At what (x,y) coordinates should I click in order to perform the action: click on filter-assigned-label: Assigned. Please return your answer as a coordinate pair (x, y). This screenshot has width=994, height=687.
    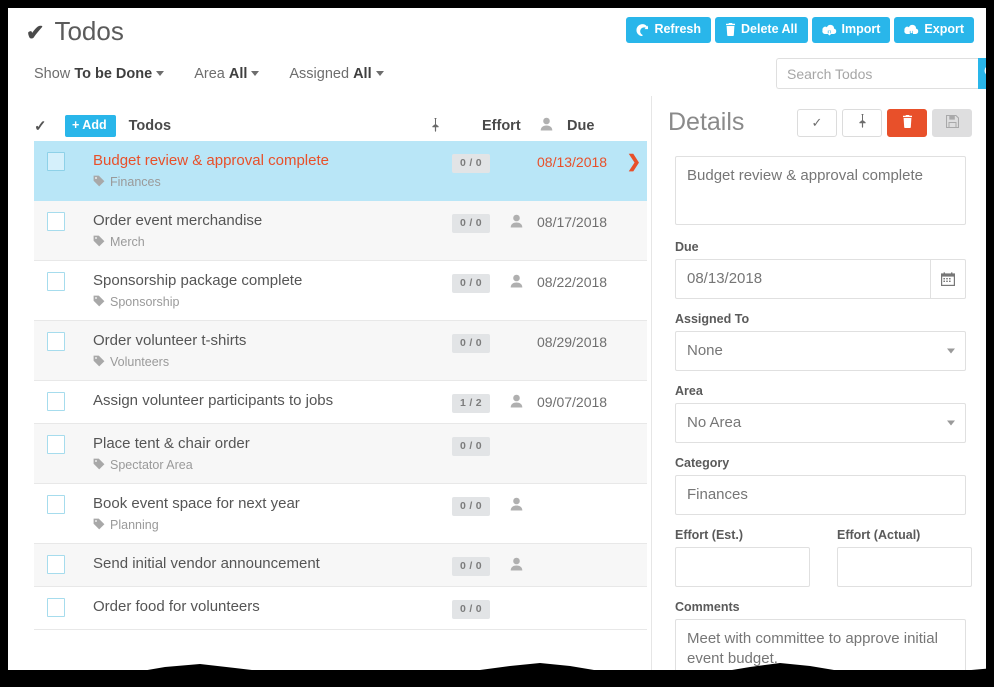
    Looking at the image, I should click on (319, 74).